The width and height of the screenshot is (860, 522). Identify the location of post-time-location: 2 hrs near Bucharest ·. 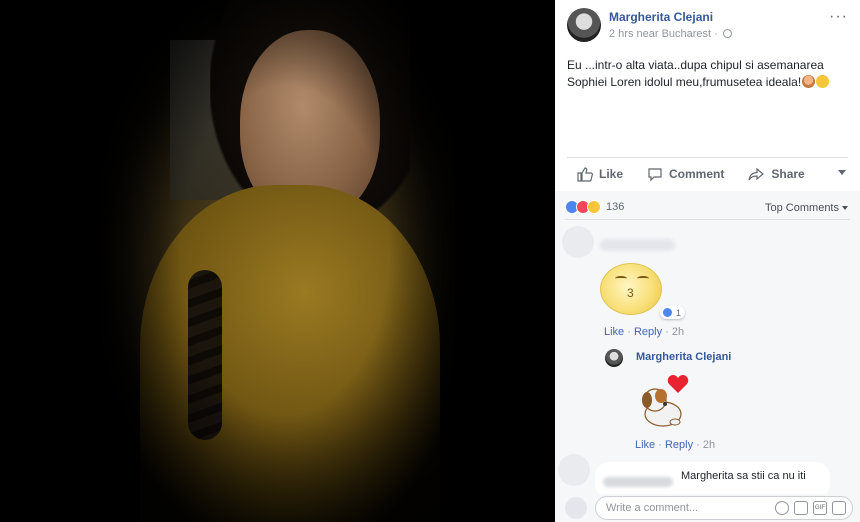
(663, 34).